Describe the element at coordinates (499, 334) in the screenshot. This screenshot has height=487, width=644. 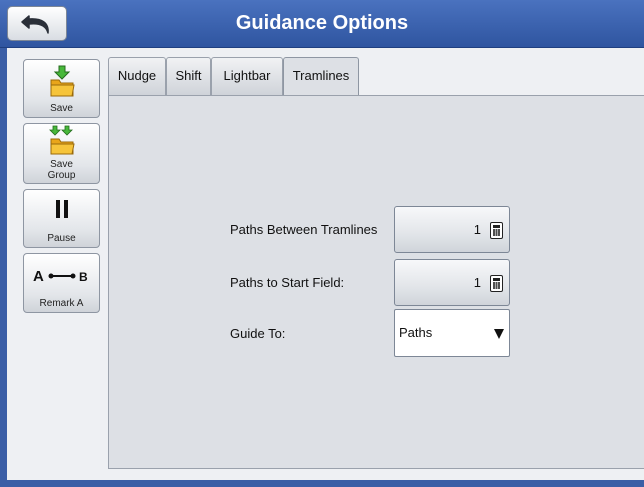
I see `dropdown-arrow-icon` at that location.